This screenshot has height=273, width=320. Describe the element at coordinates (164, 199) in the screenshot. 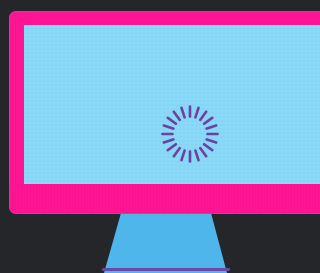

I see `monitor-chin` at that location.